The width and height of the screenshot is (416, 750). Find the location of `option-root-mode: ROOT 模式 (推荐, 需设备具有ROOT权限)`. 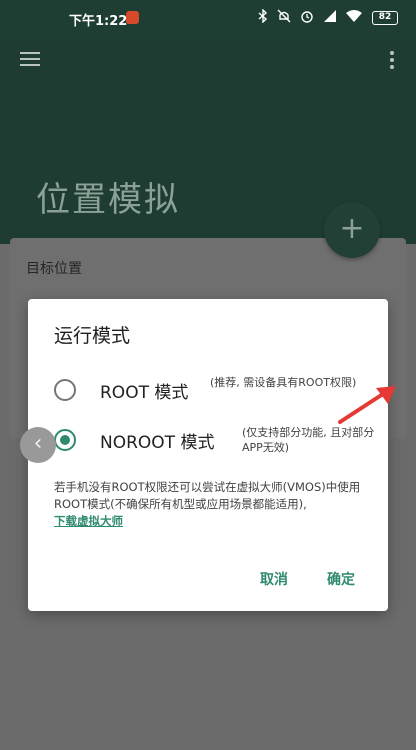

option-root-mode: ROOT 模式 (推荐, 需设备具有ROOT权限) is located at coordinates (208, 396).